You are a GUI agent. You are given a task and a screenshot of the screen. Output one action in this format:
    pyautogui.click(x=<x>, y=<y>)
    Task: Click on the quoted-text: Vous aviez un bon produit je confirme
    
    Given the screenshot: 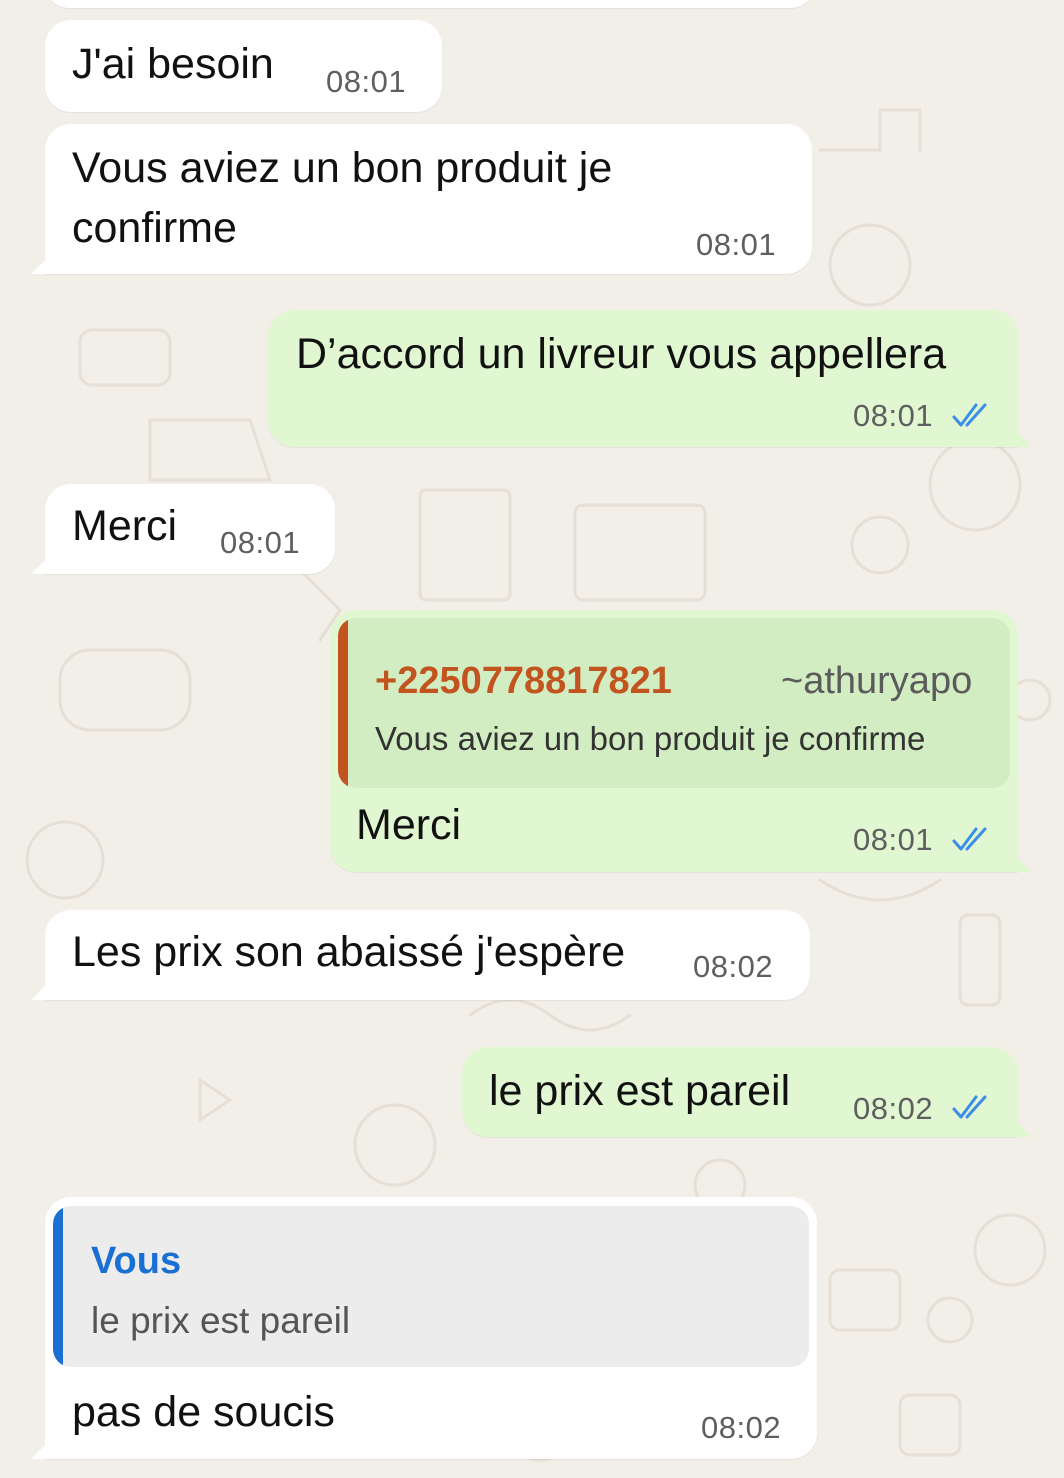 What is the action you would take?
    pyautogui.click(x=650, y=738)
    